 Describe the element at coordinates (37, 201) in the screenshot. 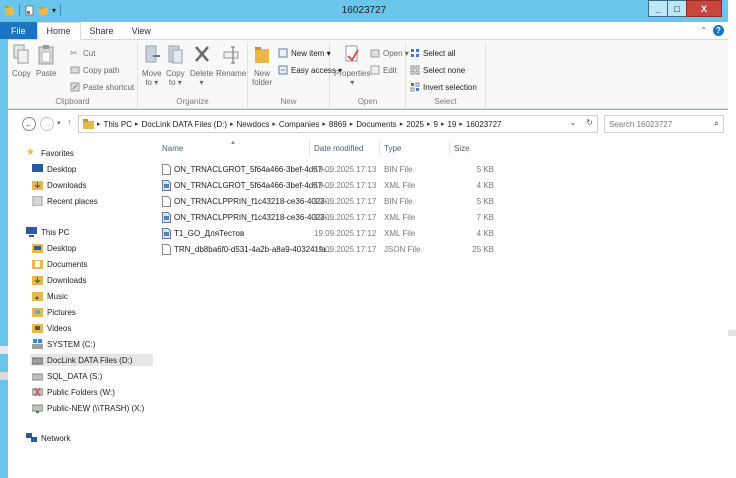

I see `recent-places-icon` at that location.